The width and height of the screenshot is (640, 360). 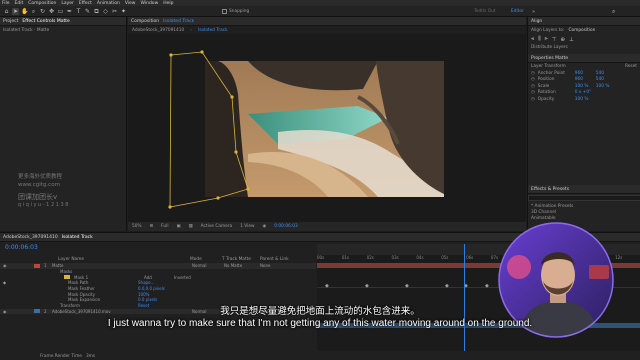 I want to click on column-mode: Mode, so click(x=204, y=259).